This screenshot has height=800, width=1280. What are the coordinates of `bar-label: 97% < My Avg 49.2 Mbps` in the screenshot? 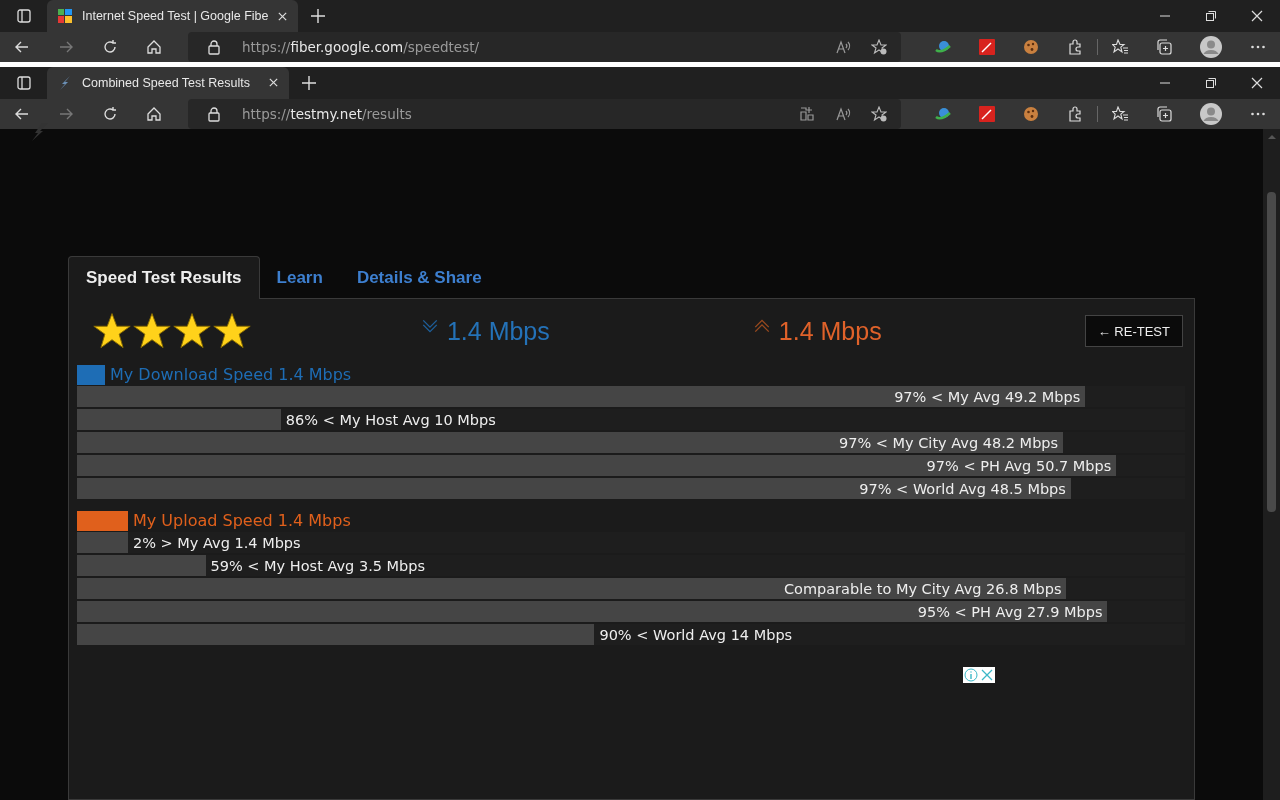 It's located at (987, 396).